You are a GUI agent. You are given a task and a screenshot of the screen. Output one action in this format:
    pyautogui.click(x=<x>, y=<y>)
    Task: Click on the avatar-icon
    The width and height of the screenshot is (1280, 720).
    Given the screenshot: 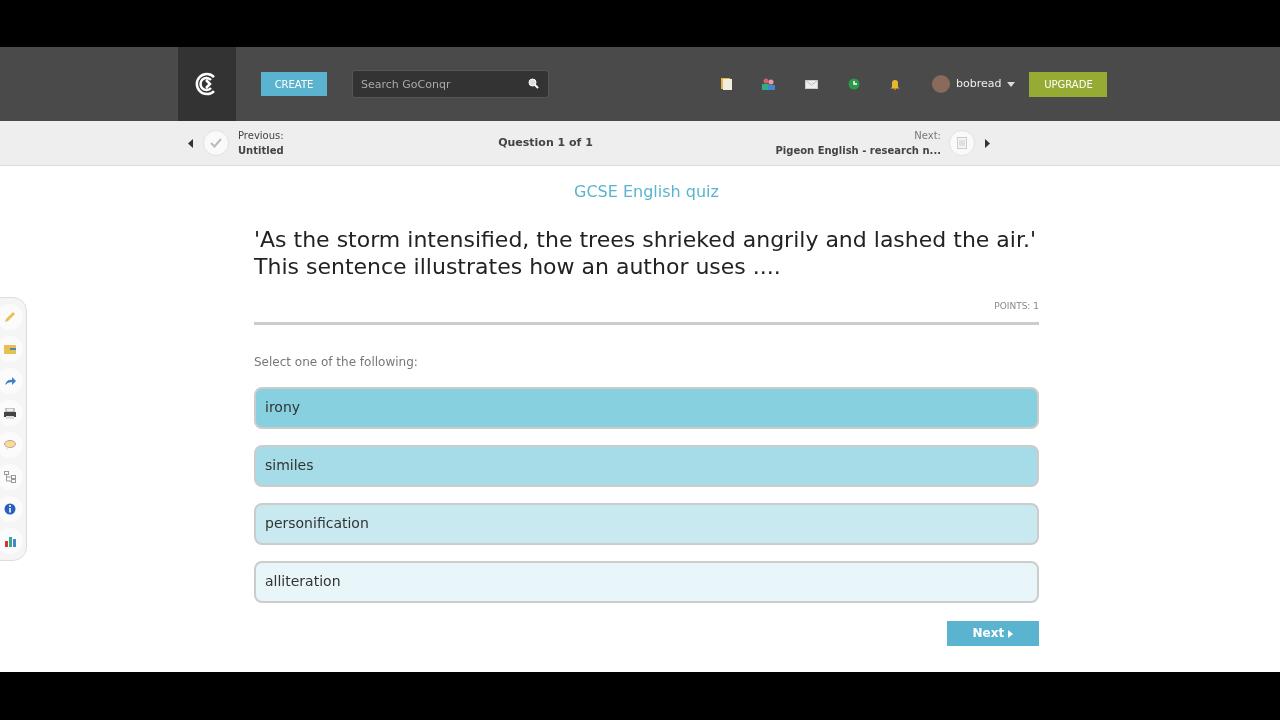 What is the action you would take?
    pyautogui.click(x=941, y=84)
    